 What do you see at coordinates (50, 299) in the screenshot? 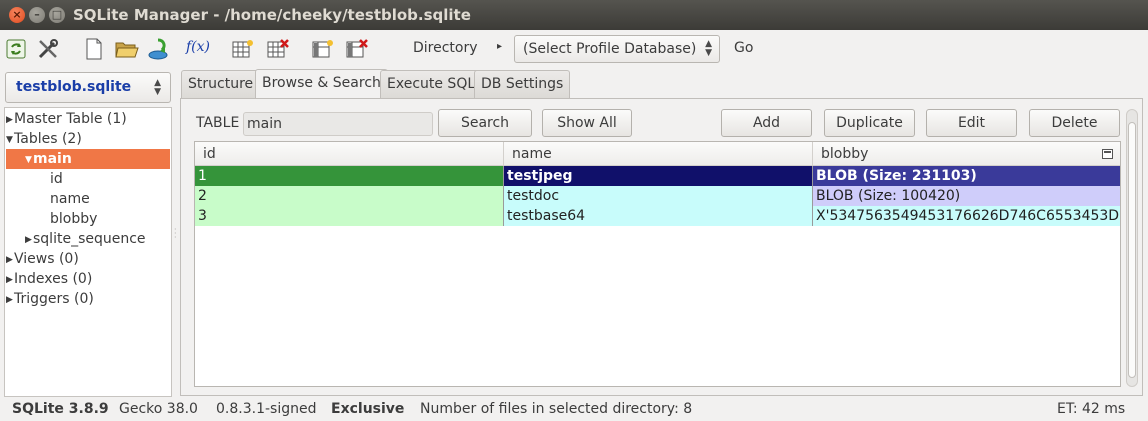
I see `tree-item-triggers: ▶Triggers (0)` at bounding box center [50, 299].